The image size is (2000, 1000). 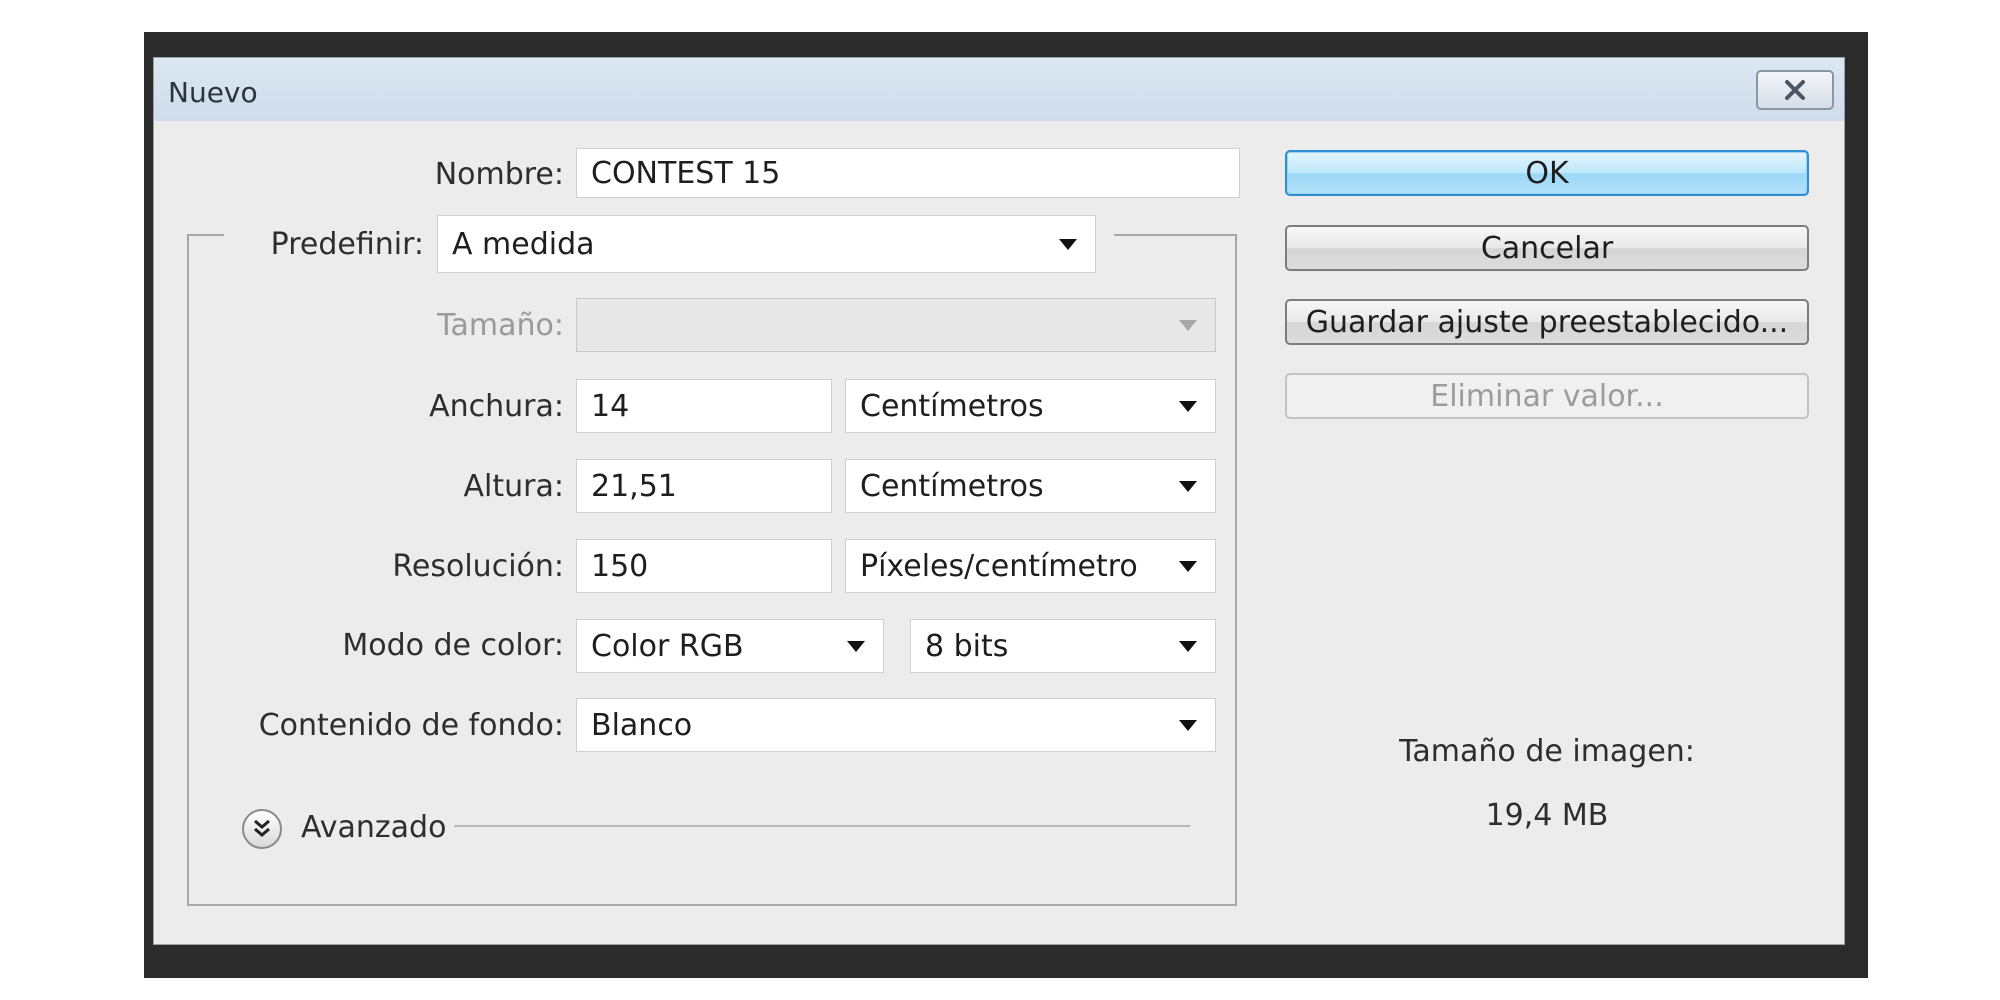 What do you see at coordinates (347, 244) in the screenshot?
I see `predefinir-label: Predefinir:` at bounding box center [347, 244].